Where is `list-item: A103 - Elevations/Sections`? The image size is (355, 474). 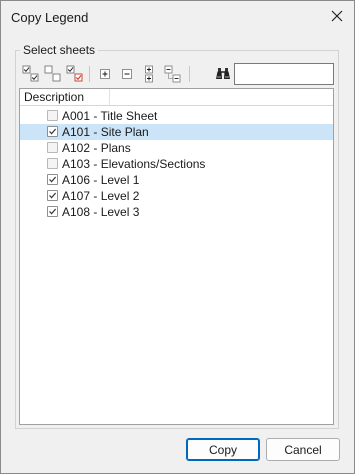 list-item: A103 - Elevations/Sections is located at coordinates (176, 164).